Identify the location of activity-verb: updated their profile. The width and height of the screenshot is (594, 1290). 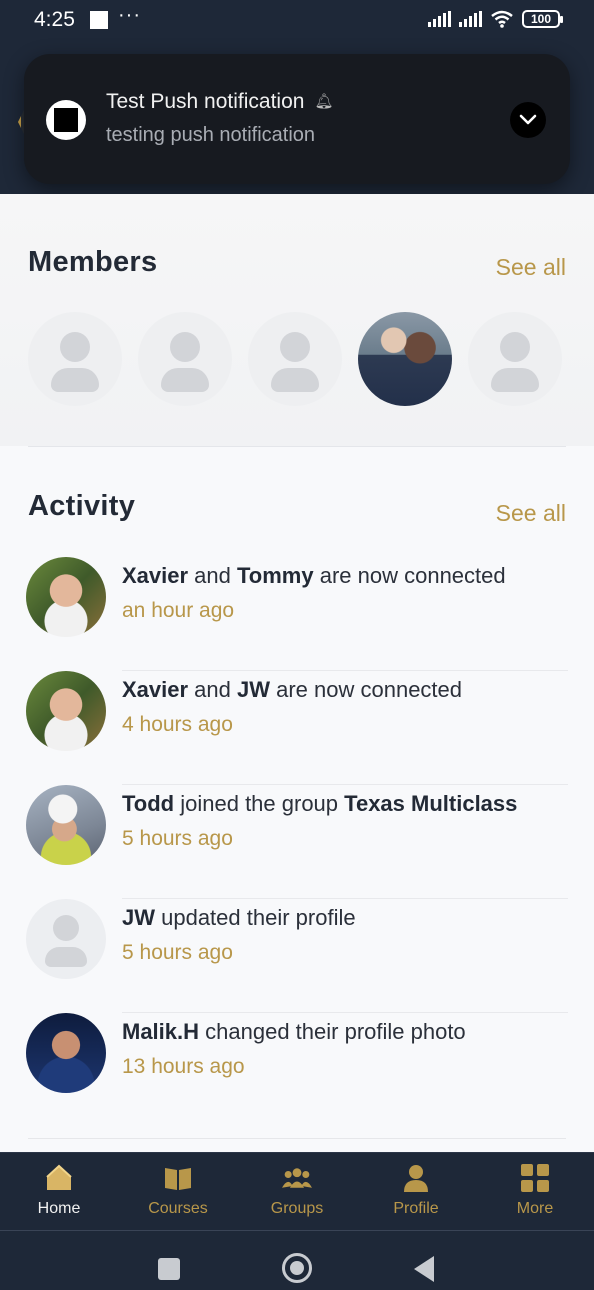
(255, 917).